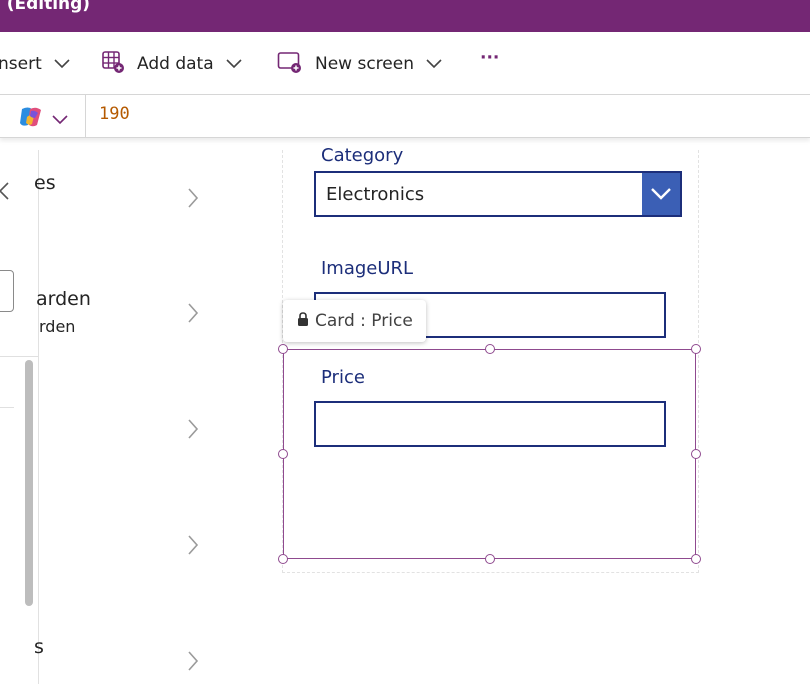  I want to click on card-tooltip: Card : Price, so click(354, 321).